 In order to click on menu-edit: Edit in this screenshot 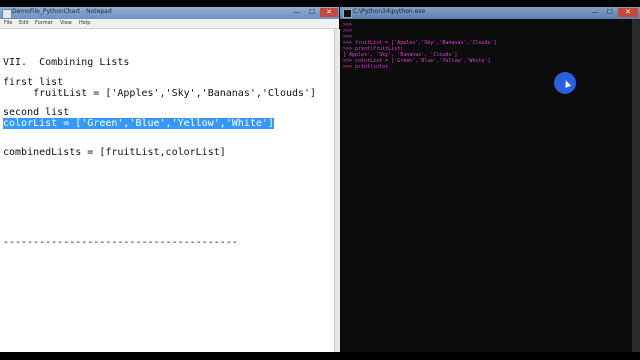, I will do `click(24, 23)`.